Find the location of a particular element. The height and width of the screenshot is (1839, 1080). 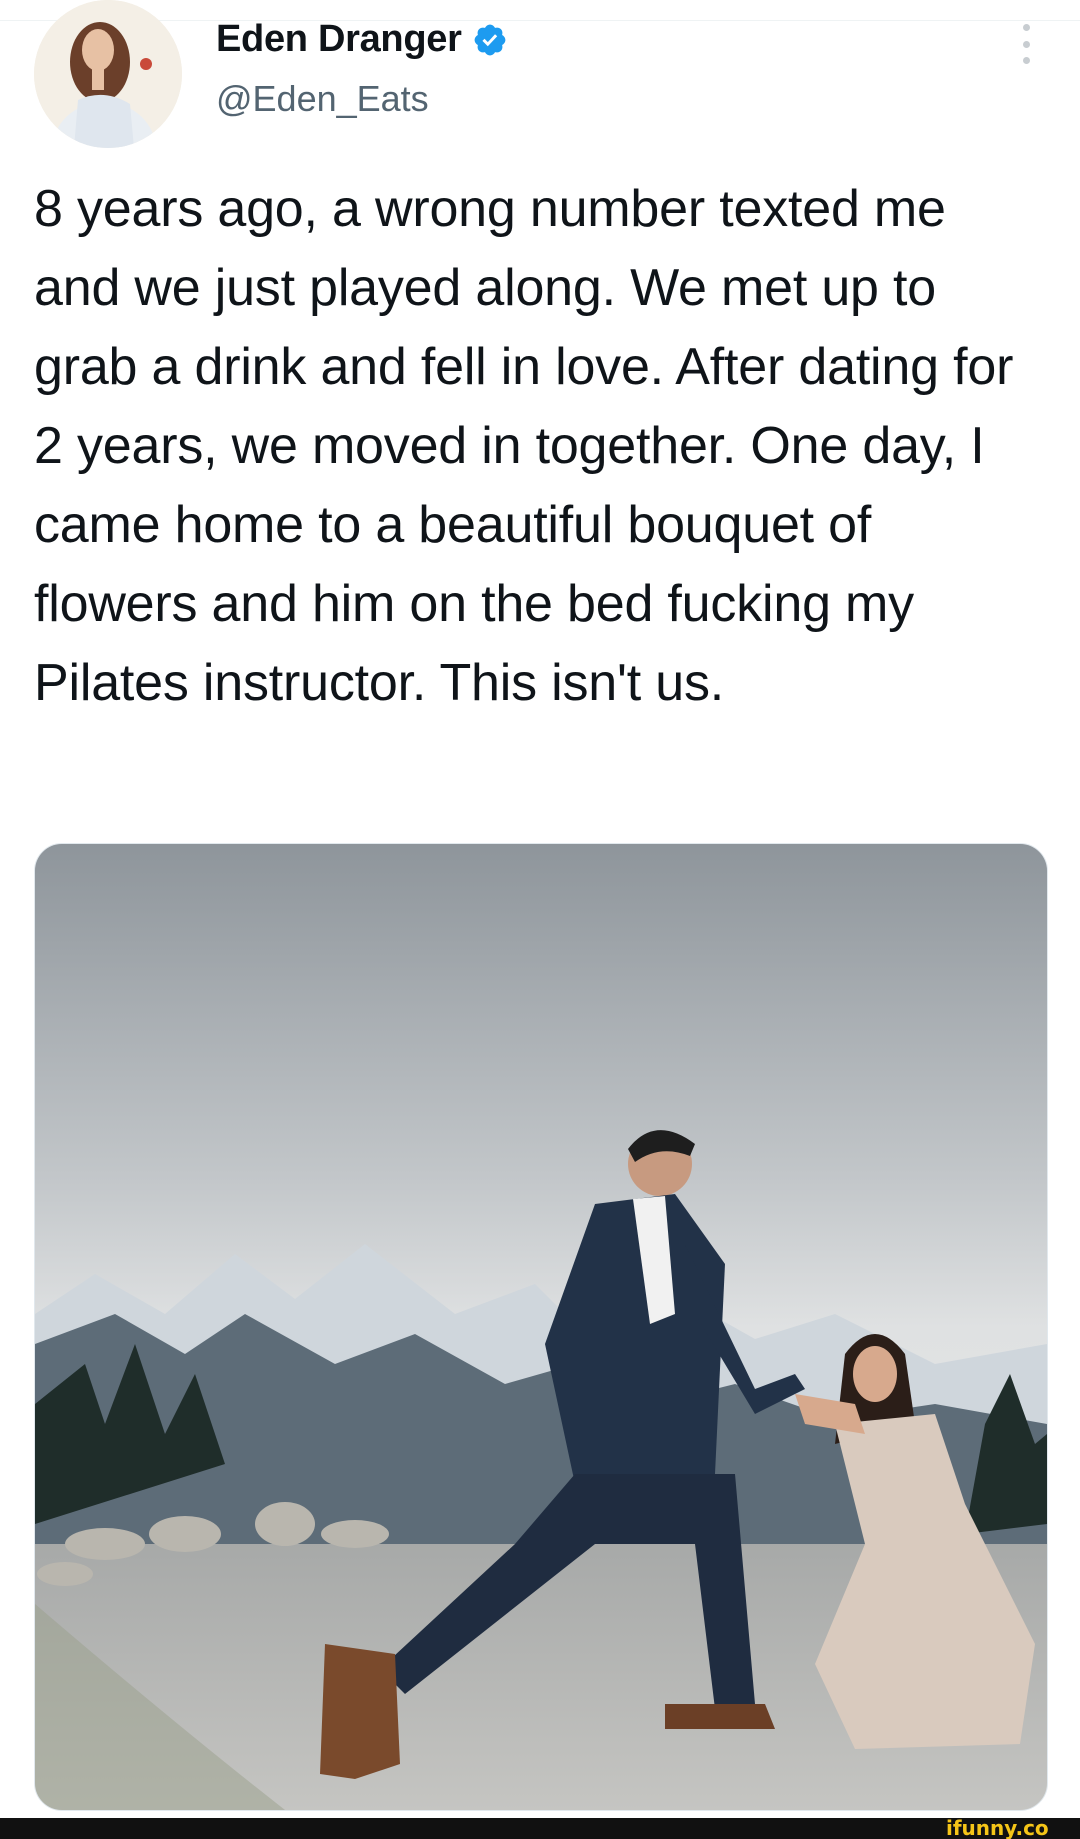

ifunny-watermark: ifunny.co is located at coordinates (997, 1827).